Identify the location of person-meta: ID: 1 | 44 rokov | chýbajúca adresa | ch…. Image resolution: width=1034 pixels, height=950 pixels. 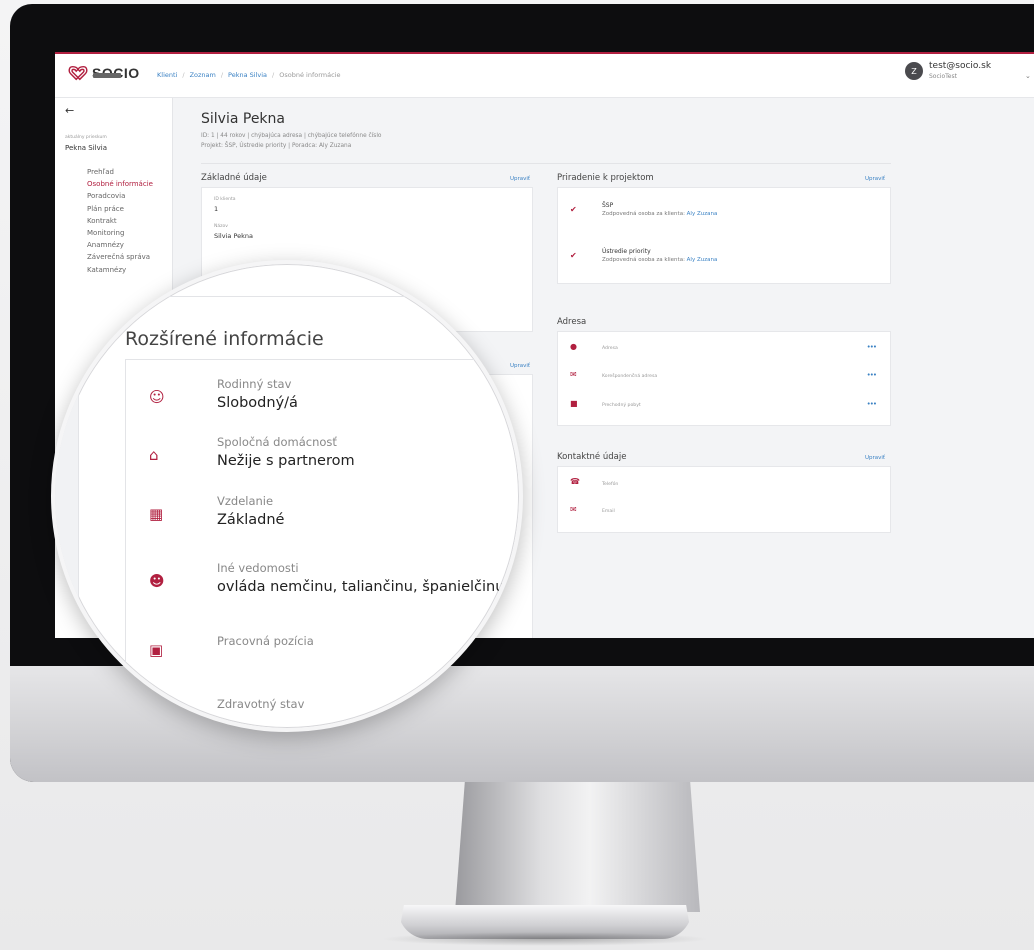
(291, 141).